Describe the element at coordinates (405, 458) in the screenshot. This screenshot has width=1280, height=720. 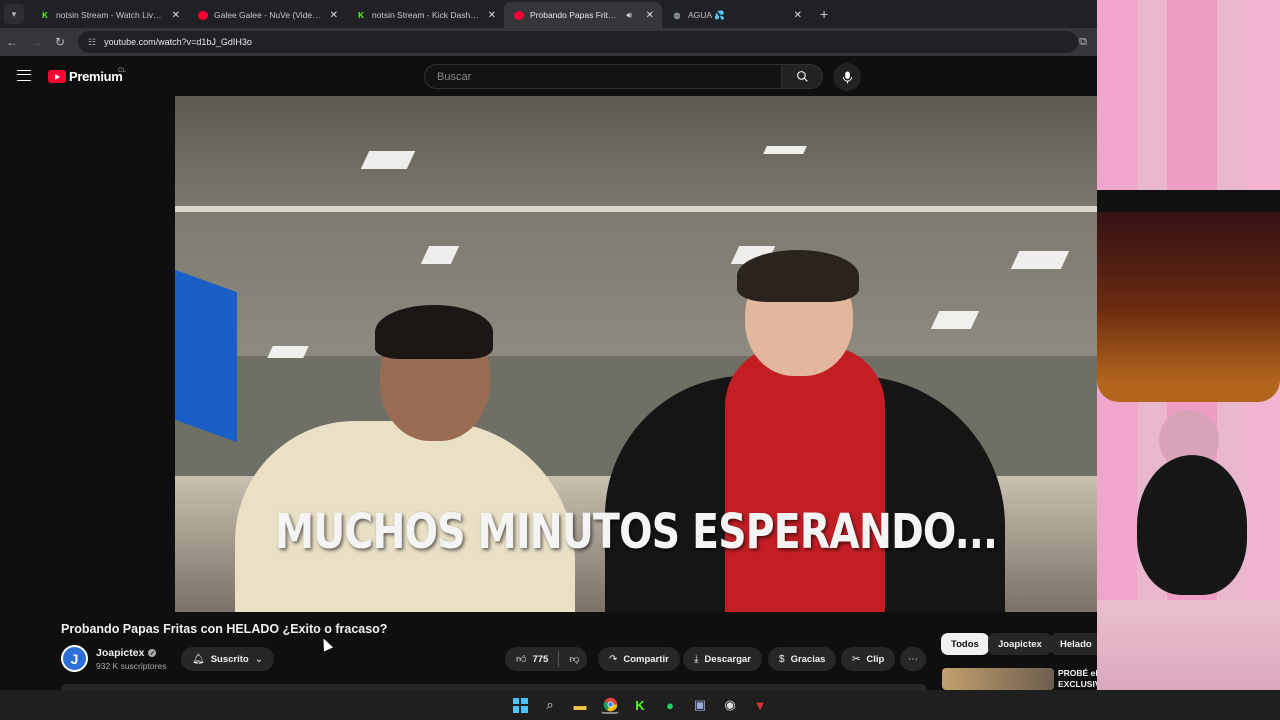
I see `video-frame-person-left` at that location.